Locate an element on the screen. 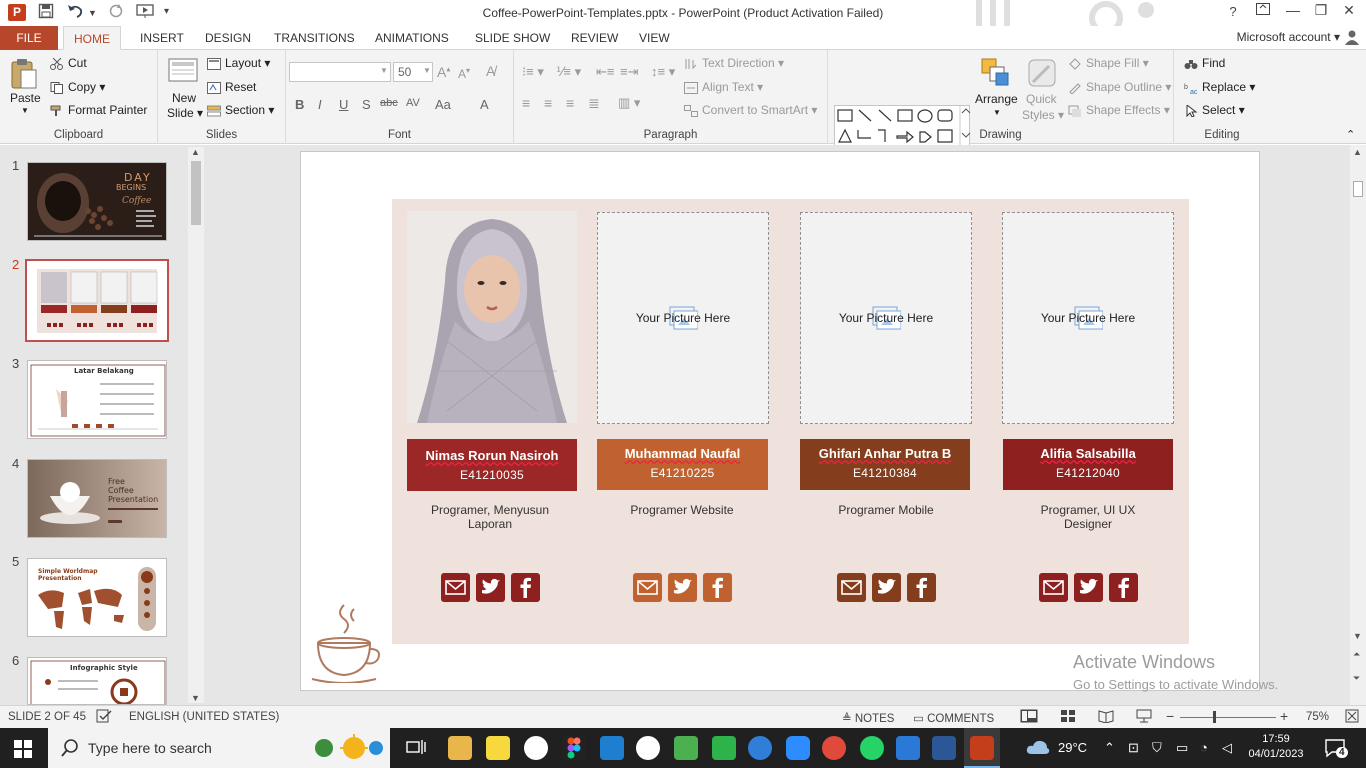 This screenshot has width=1366, height=768. file-explorer-icon is located at coordinates (460, 748).